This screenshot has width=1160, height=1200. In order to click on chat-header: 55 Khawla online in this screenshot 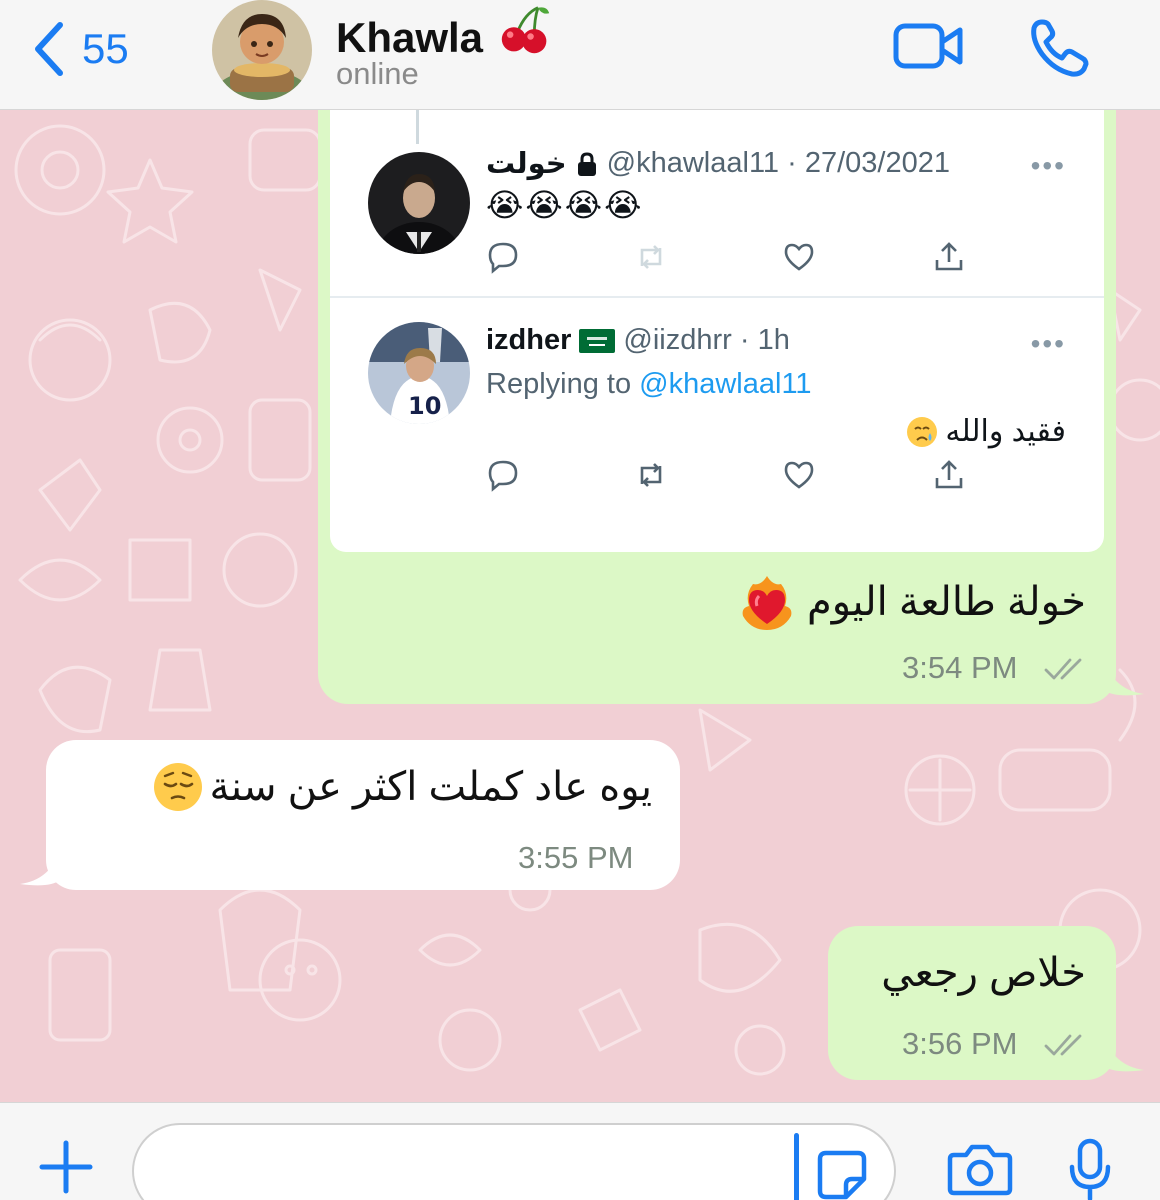, I will do `click(580, 55)`.